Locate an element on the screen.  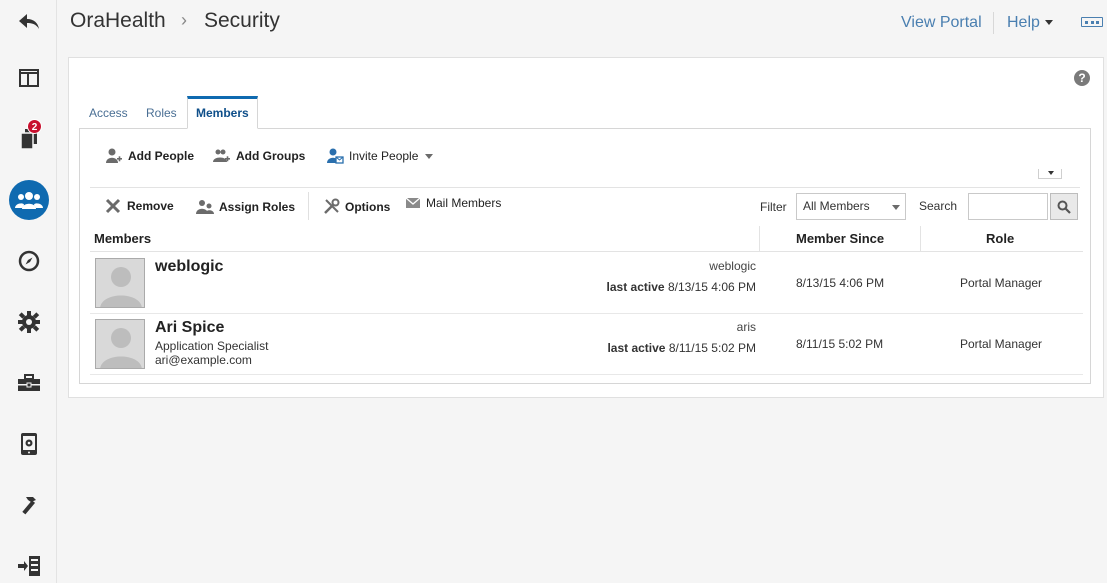
rail-navigation is located at coordinates (28, 261).